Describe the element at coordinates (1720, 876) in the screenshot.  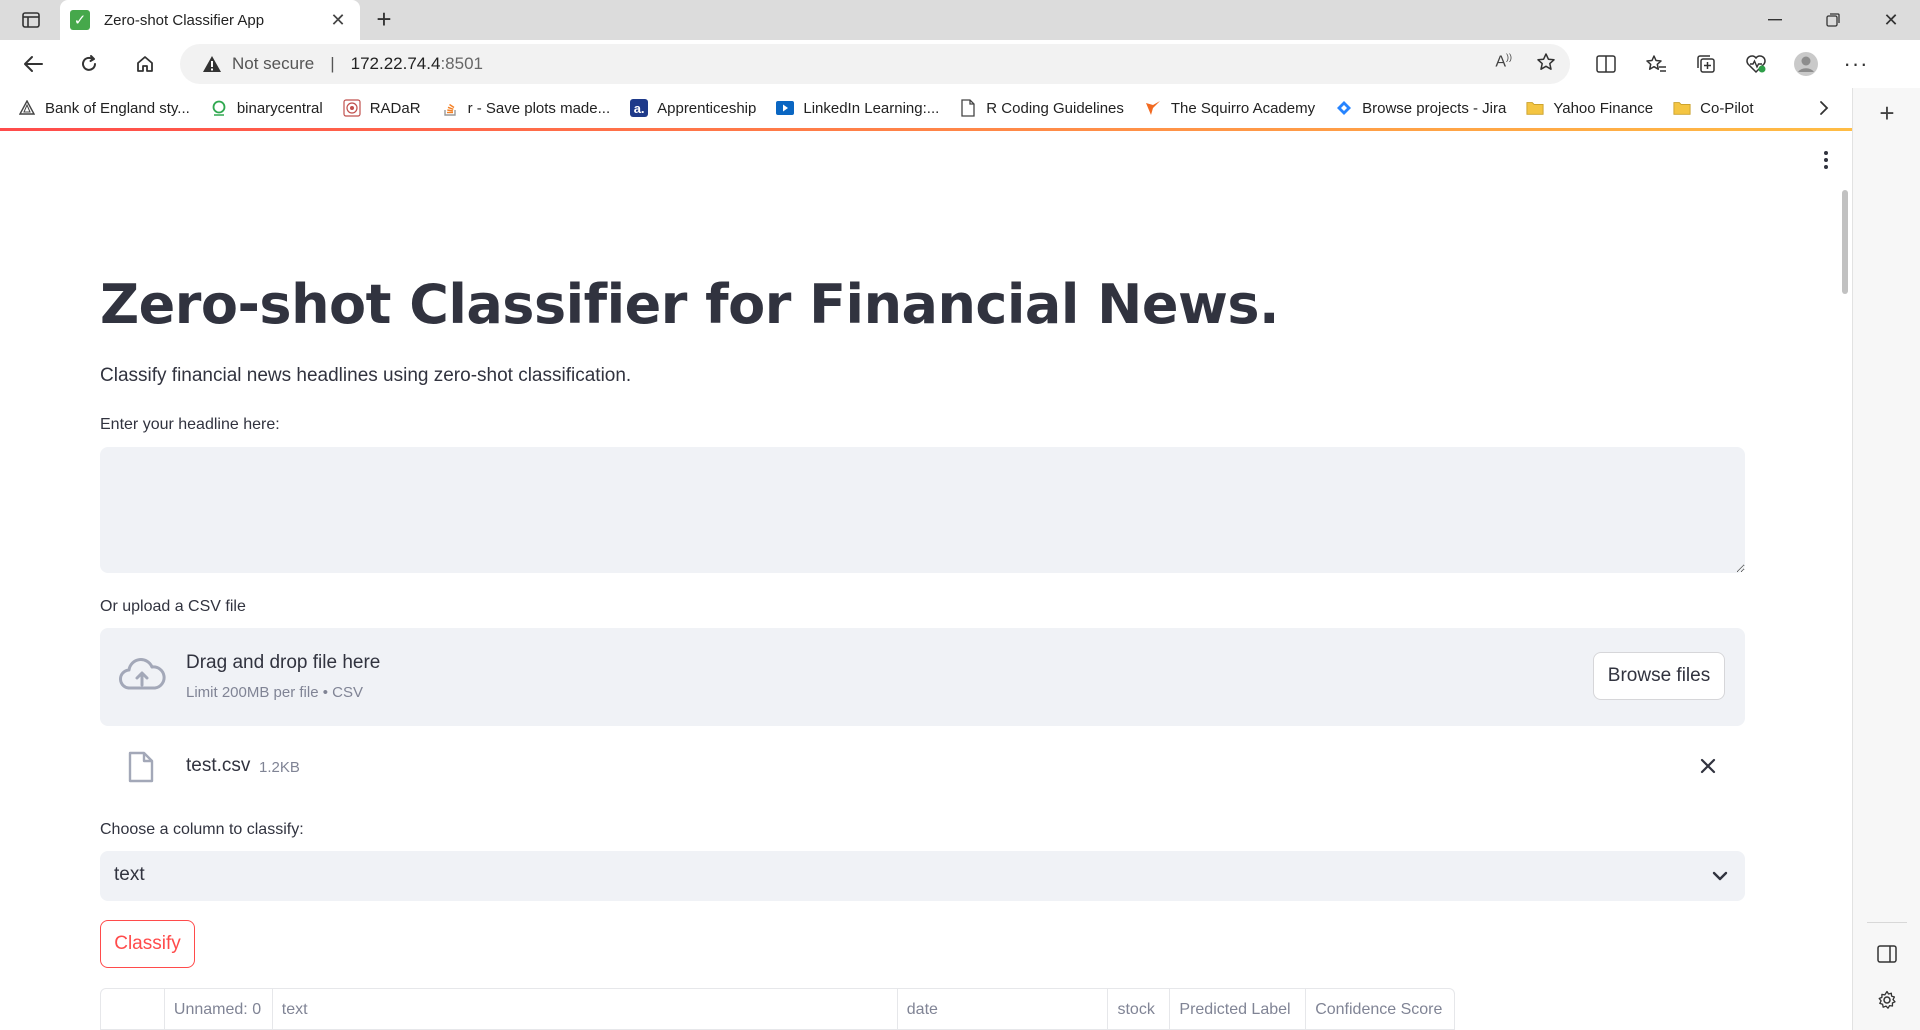
I see `chevron-down-icon` at that location.